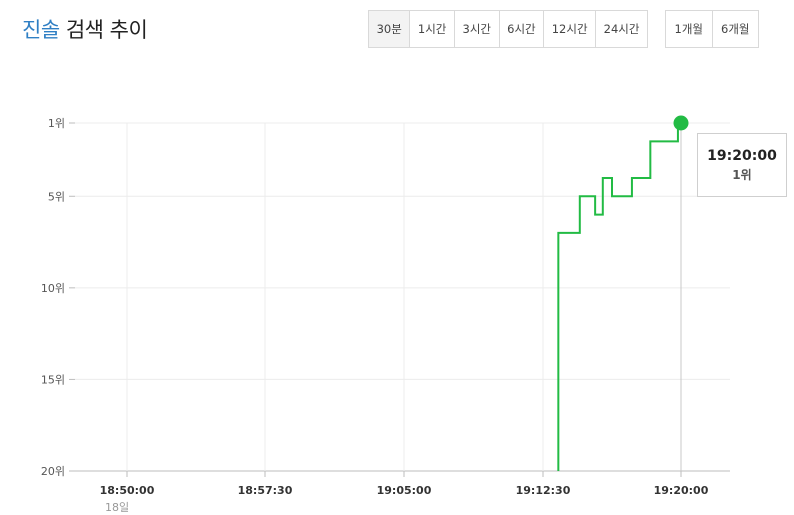 This screenshot has width=794, height=515. Describe the element at coordinates (53, 288) in the screenshot. I see `y-tick-label: 10위` at that location.